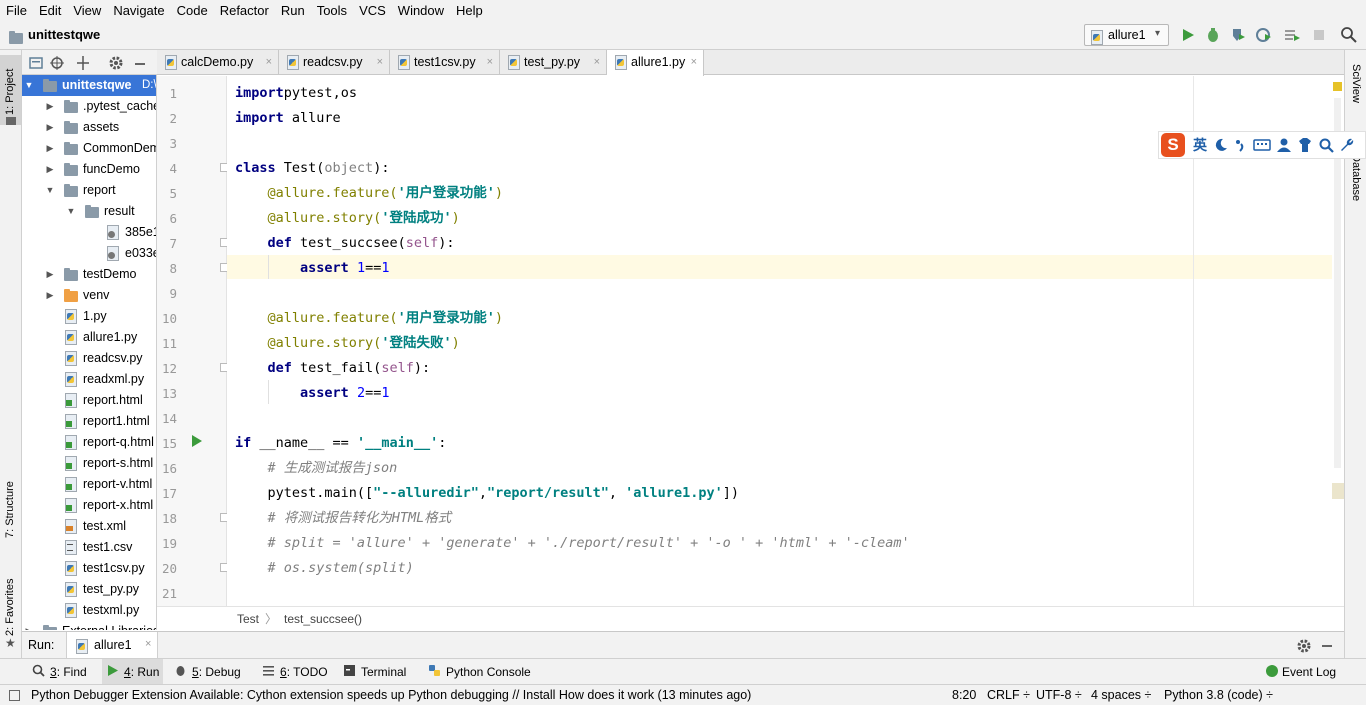  I want to click on locate-icon, so click(57, 63).